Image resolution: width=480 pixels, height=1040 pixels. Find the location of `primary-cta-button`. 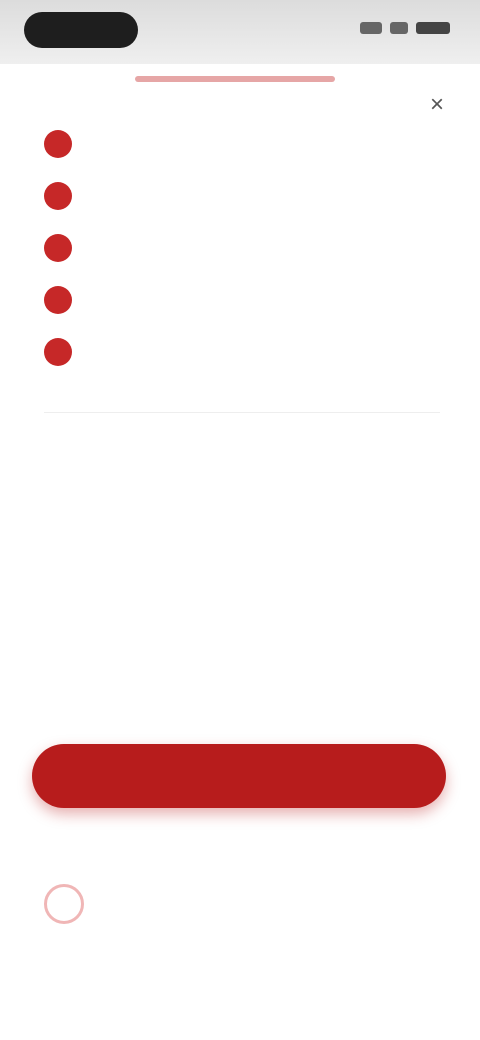

primary-cta-button is located at coordinates (239, 776).